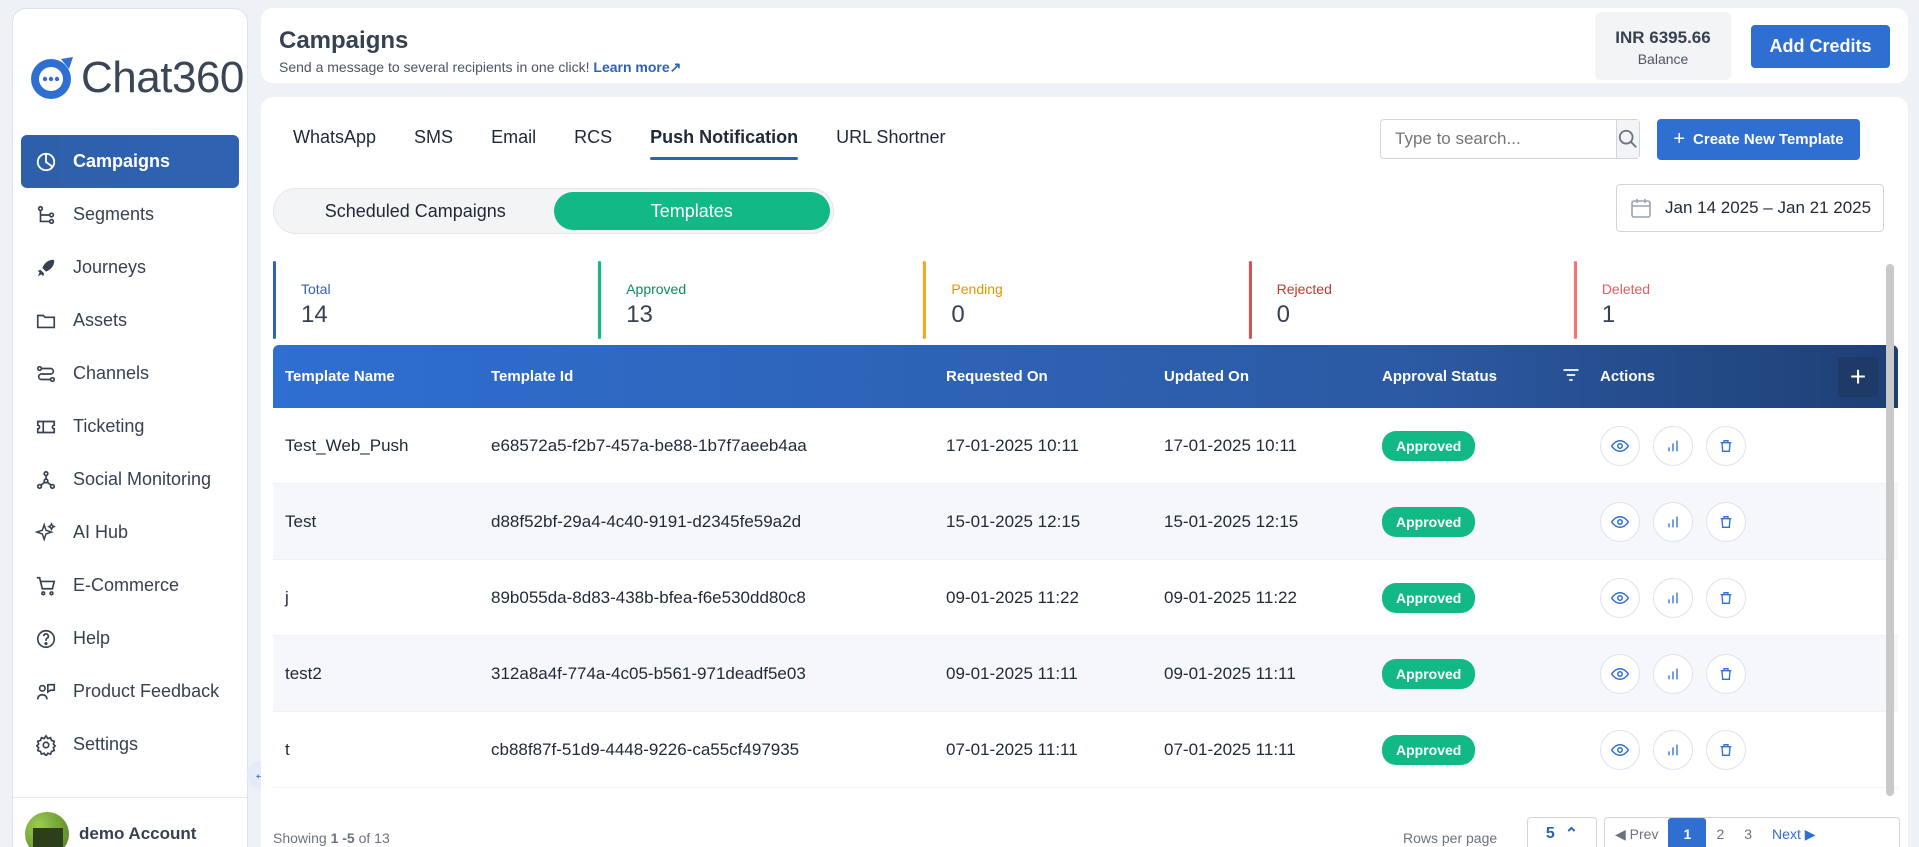 Image resolution: width=1919 pixels, height=847 pixels. Describe the element at coordinates (130, 585) in the screenshot. I see `sidebar-item-e-commerce: E-Commerce` at that location.